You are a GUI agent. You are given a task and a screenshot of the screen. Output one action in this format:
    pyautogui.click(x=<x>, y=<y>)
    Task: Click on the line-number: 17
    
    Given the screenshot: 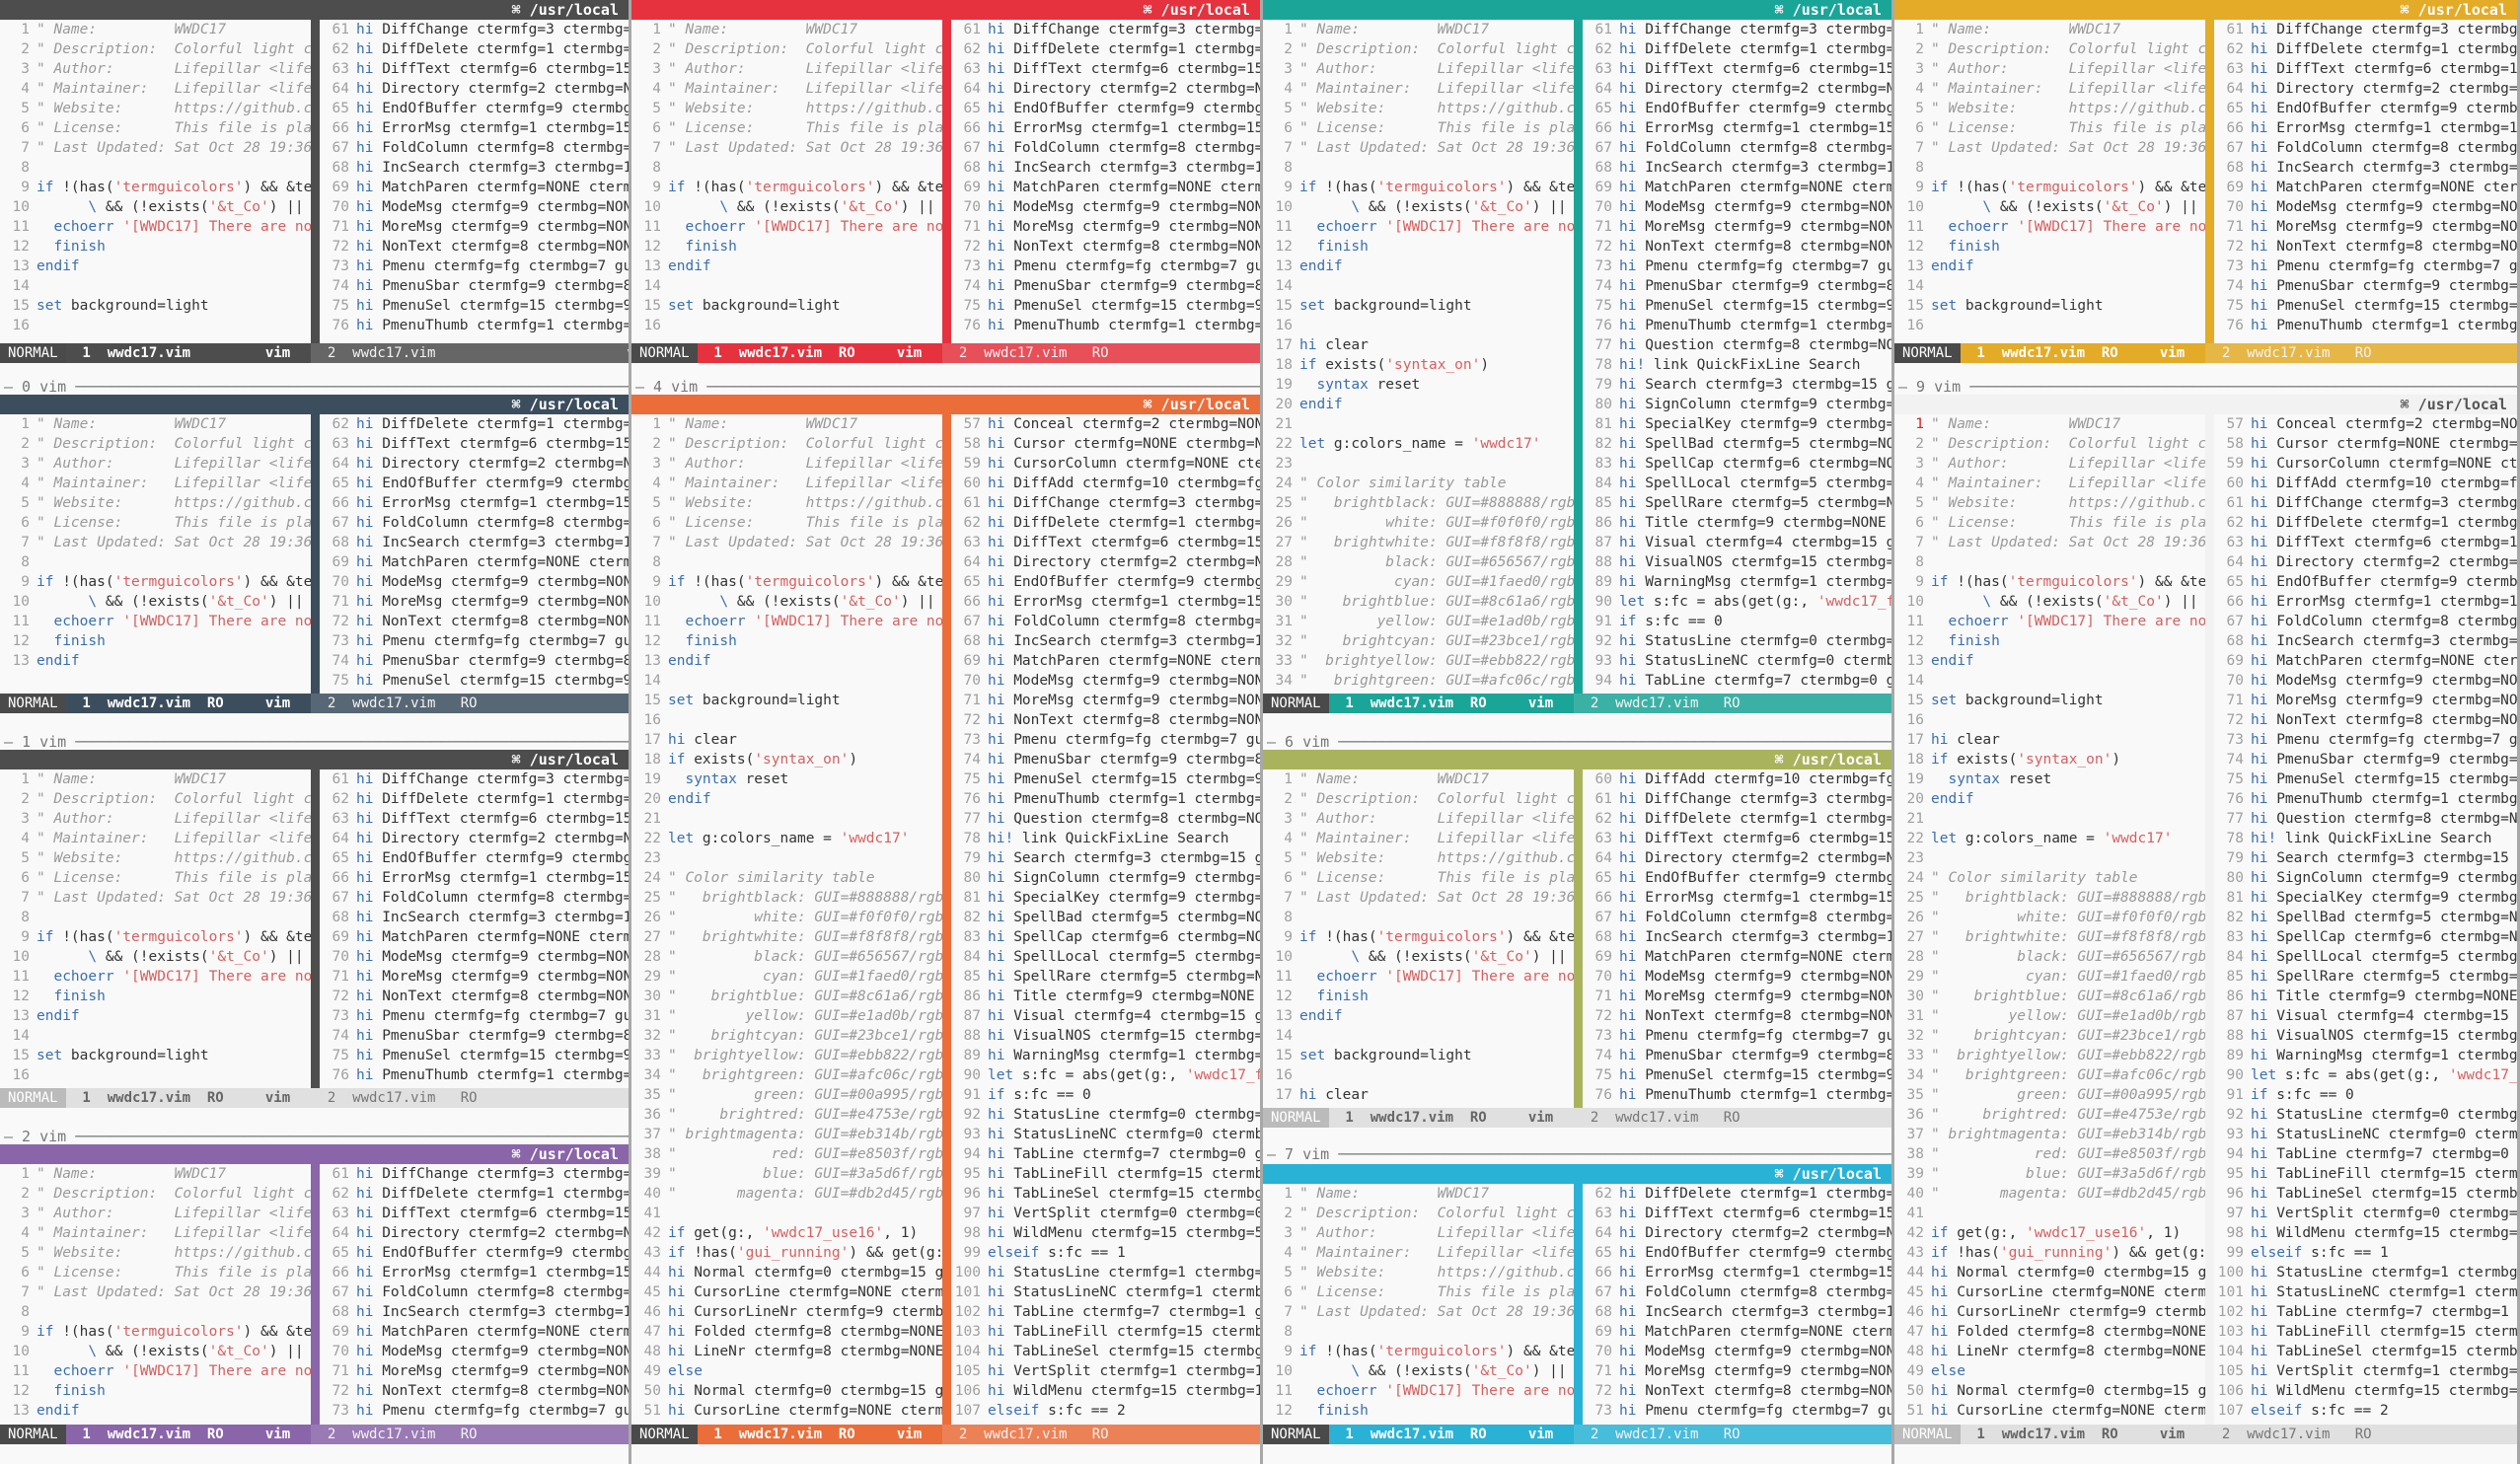 What is the action you would take?
    pyautogui.click(x=1284, y=1095)
    